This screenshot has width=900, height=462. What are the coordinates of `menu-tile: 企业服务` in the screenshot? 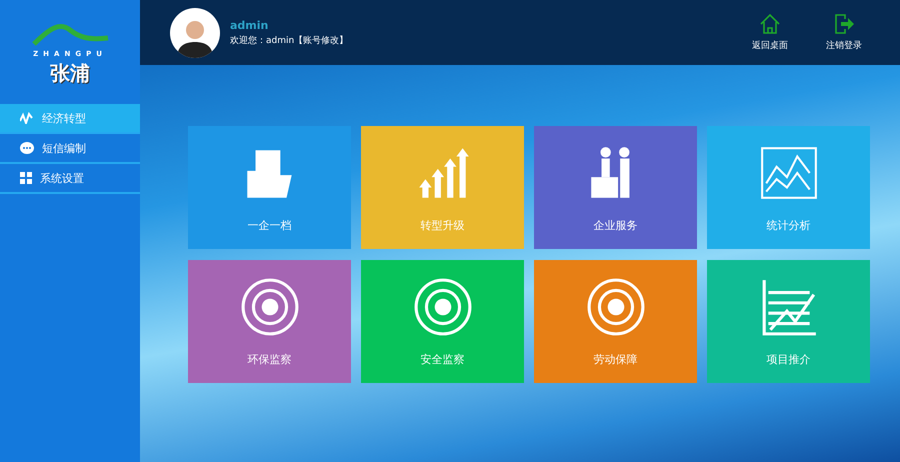 It's located at (615, 187).